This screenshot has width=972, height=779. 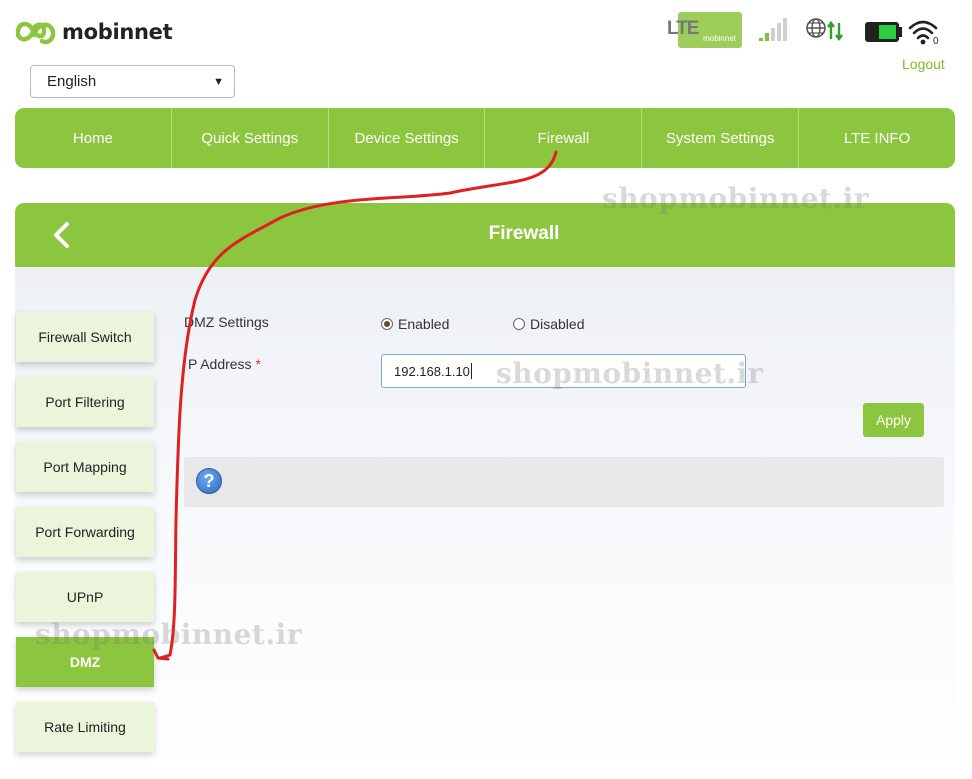 I want to click on nav-device-settings: Device Settings, so click(x=407, y=138).